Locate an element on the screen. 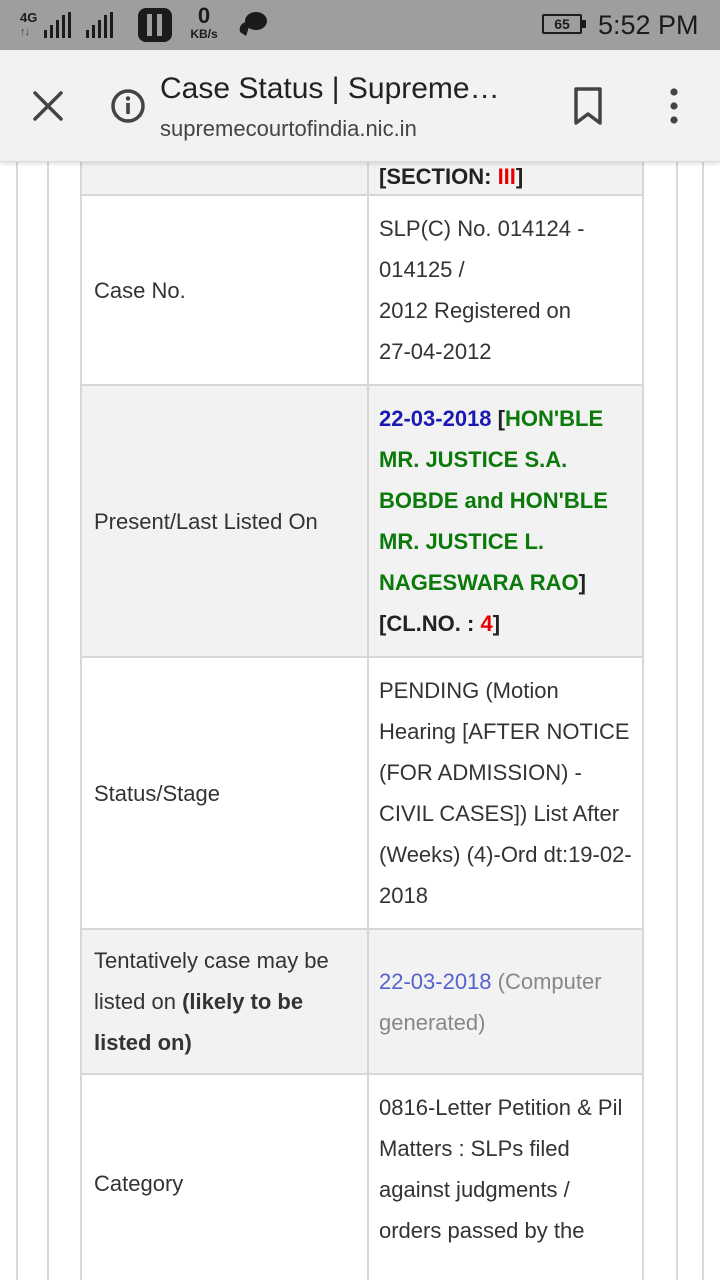 Image resolution: width=720 pixels, height=1280 pixels. case-no-line: 27-04-2012 is located at coordinates (435, 351).